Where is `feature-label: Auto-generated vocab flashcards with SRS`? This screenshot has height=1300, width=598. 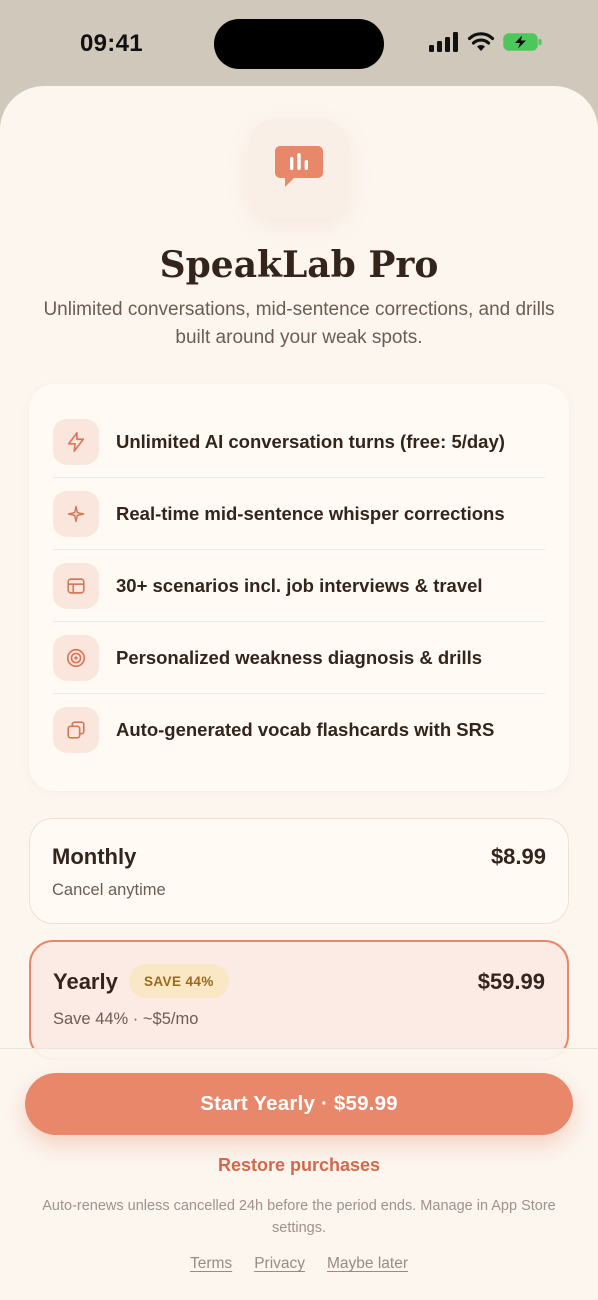
feature-label: Auto-generated vocab flashcards with SRS is located at coordinates (305, 729).